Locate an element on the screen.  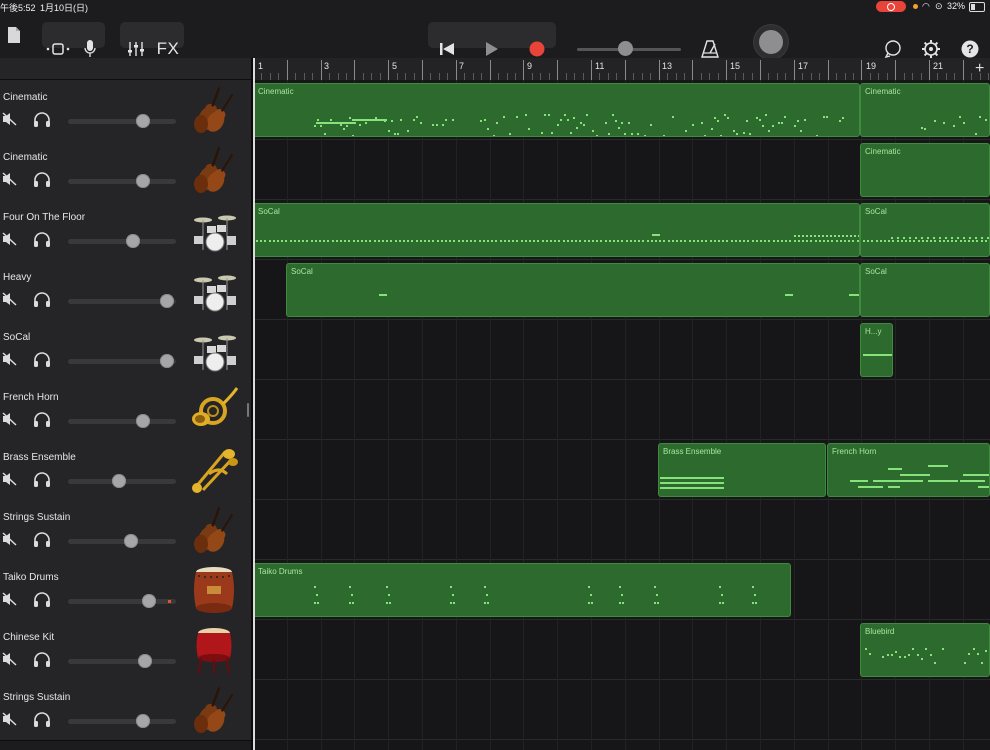
track-header: French Horn is located at coordinates (125, 410).